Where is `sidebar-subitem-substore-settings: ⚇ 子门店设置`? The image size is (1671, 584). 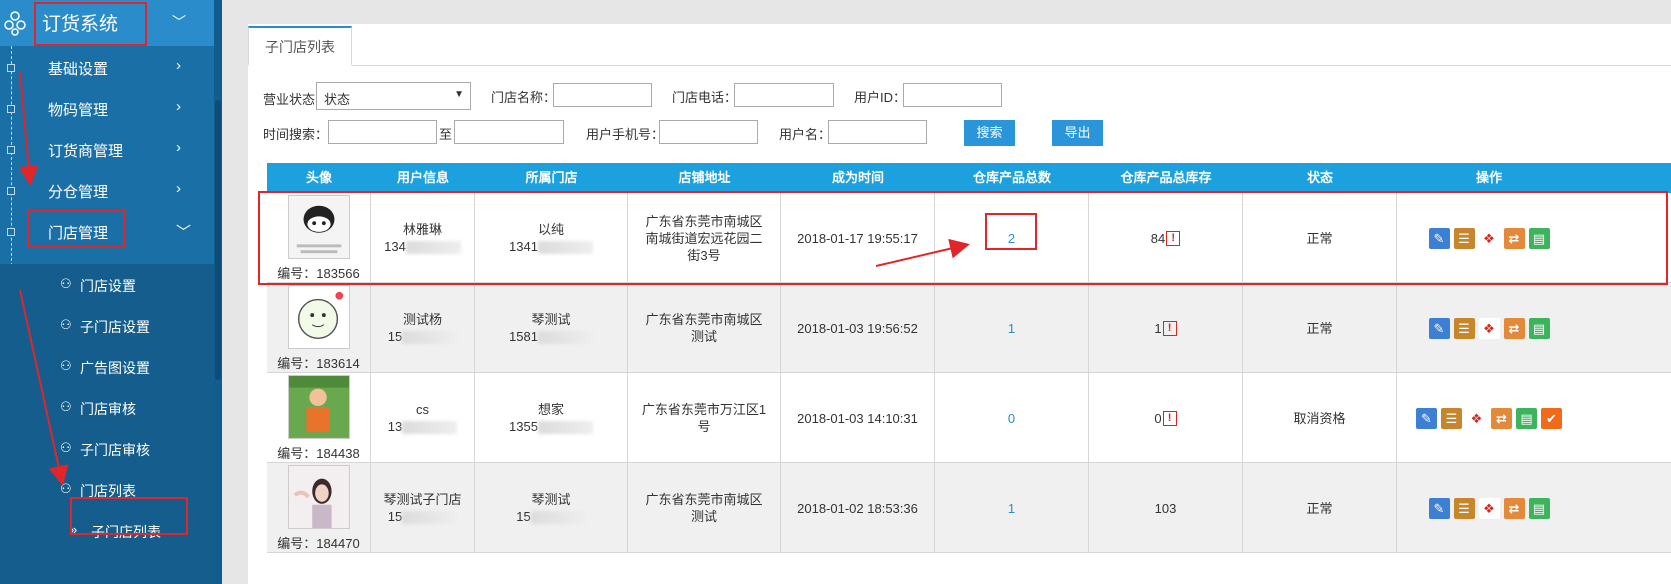
sidebar-subitem-substore-settings: ⚇ 子门店设置 is located at coordinates (107, 326).